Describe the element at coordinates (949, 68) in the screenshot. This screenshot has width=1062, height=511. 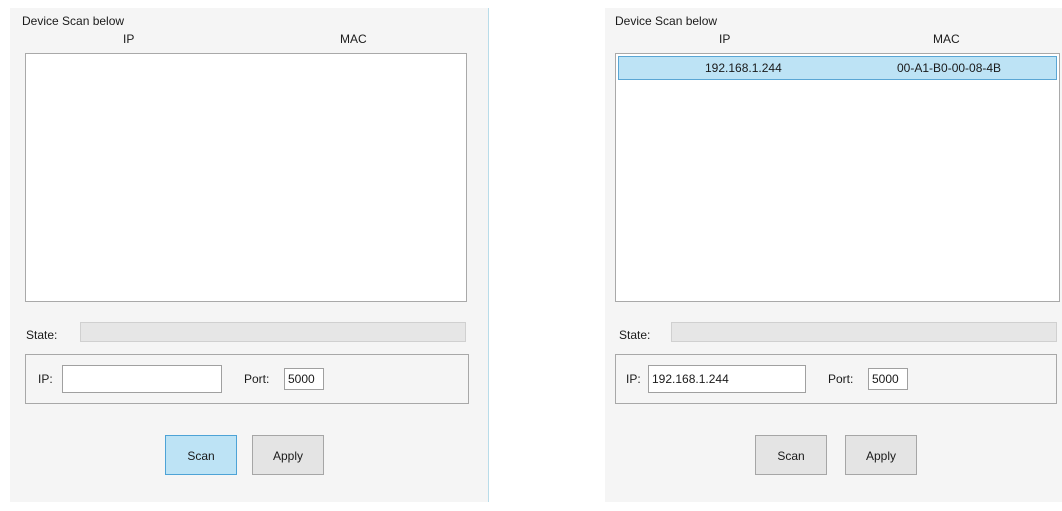
I see `row-mac: 00-A1-B0-00-08-4B` at that location.